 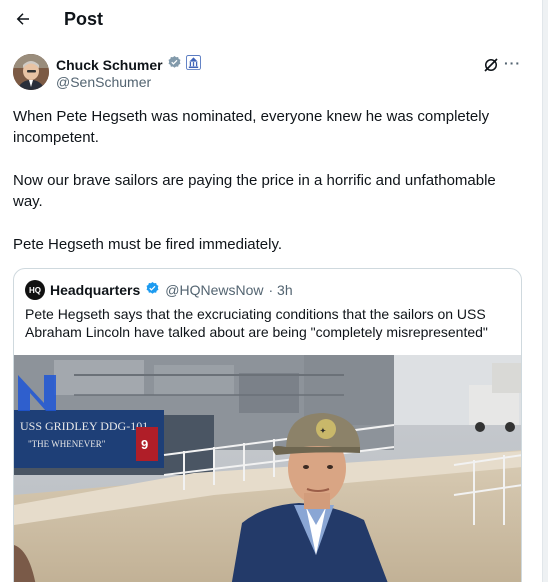 What do you see at coordinates (512, 63) in the screenshot?
I see `more-options-icon: ···` at bounding box center [512, 63].